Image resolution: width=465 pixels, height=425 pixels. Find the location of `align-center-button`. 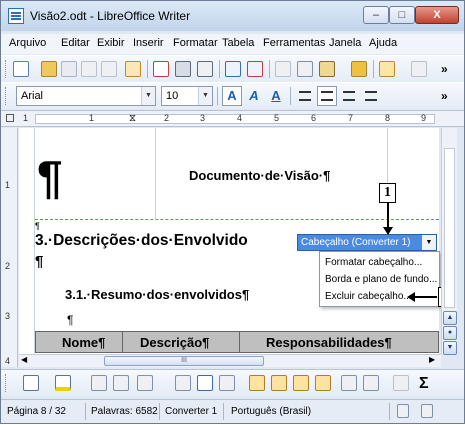

align-center-button is located at coordinates (327, 96).